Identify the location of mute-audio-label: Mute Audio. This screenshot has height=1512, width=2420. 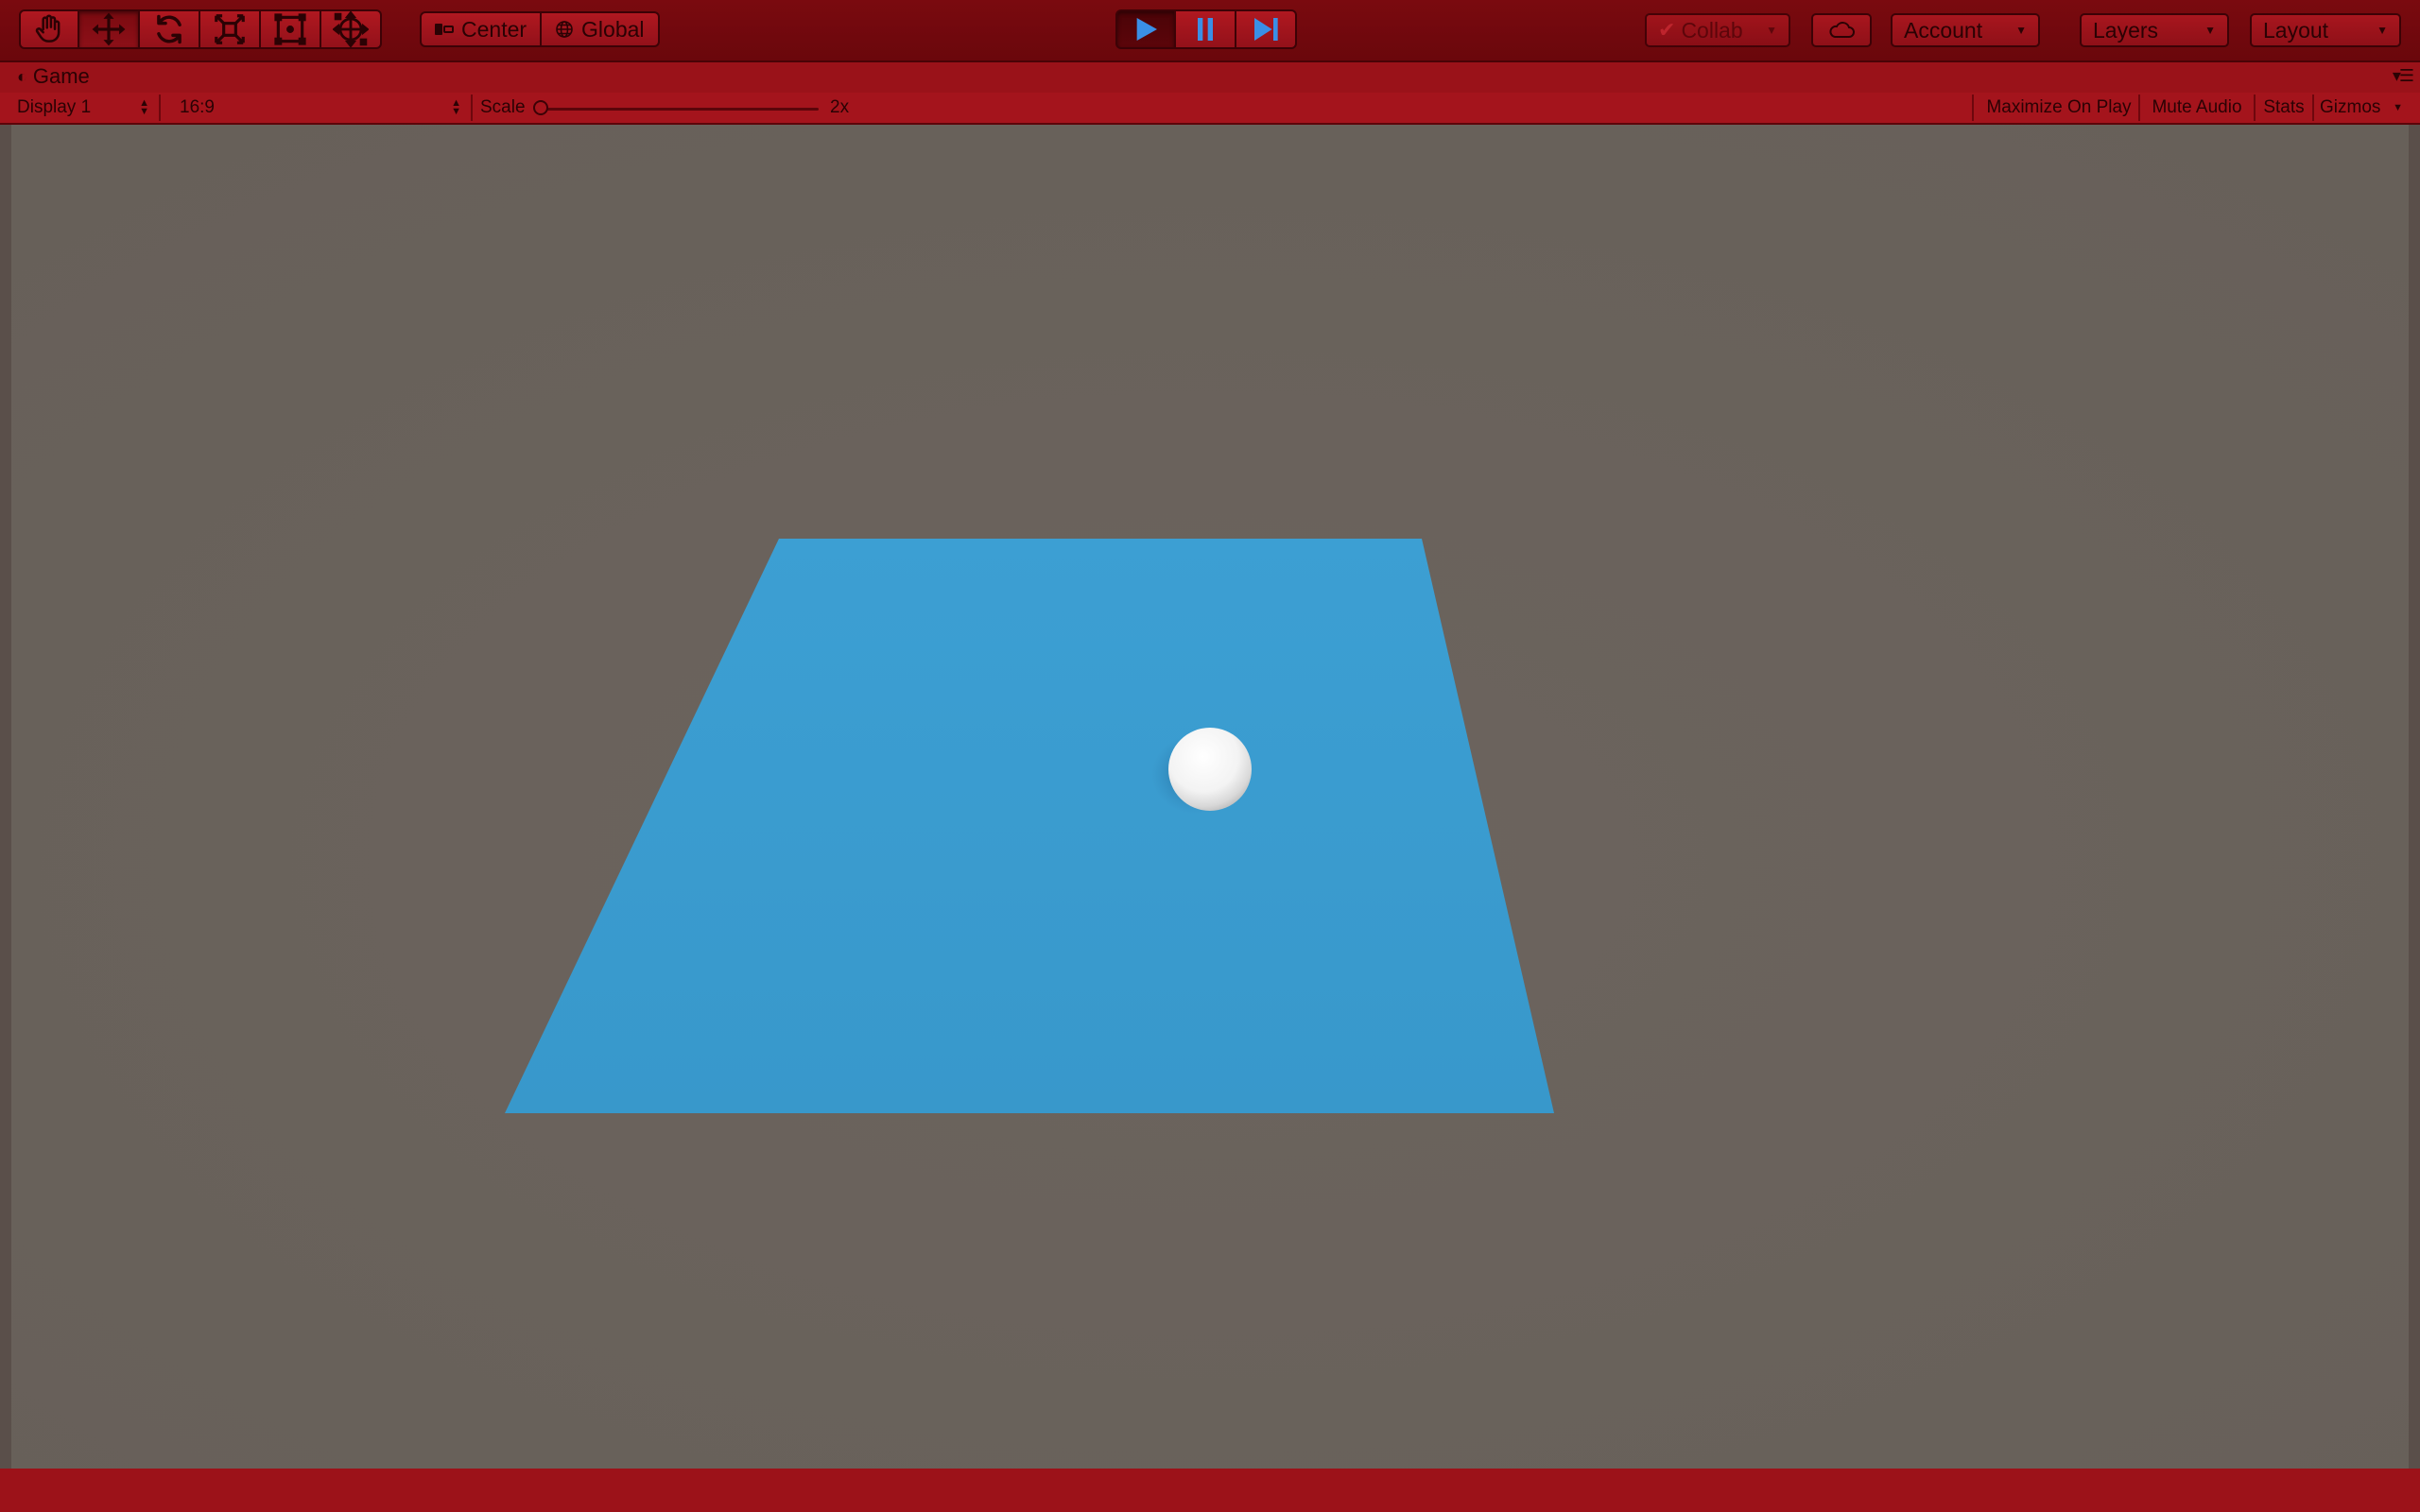
(2197, 107).